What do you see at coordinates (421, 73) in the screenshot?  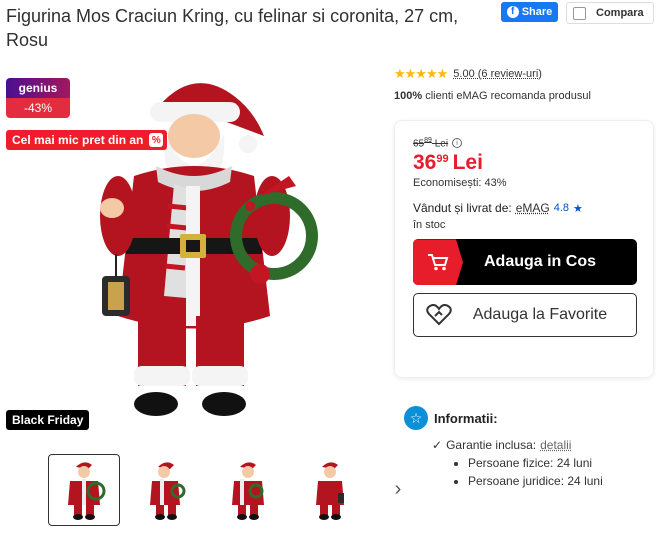 I see `rating-stars-icon: ★★★★★` at bounding box center [421, 73].